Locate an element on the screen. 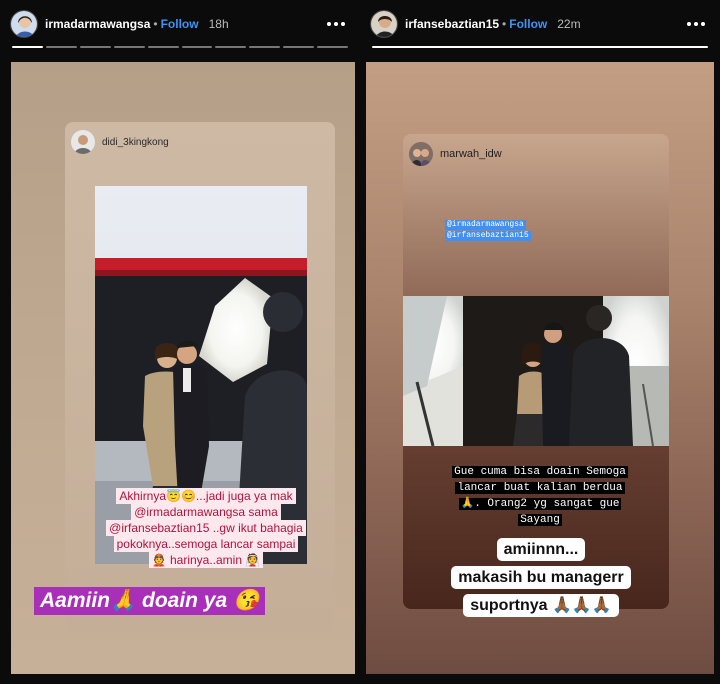 Image resolution: width=720 pixels, height=684 pixels. reply-line: suportnya 🙏🏾🙏🏾🙏🏾 is located at coordinates (541, 605).